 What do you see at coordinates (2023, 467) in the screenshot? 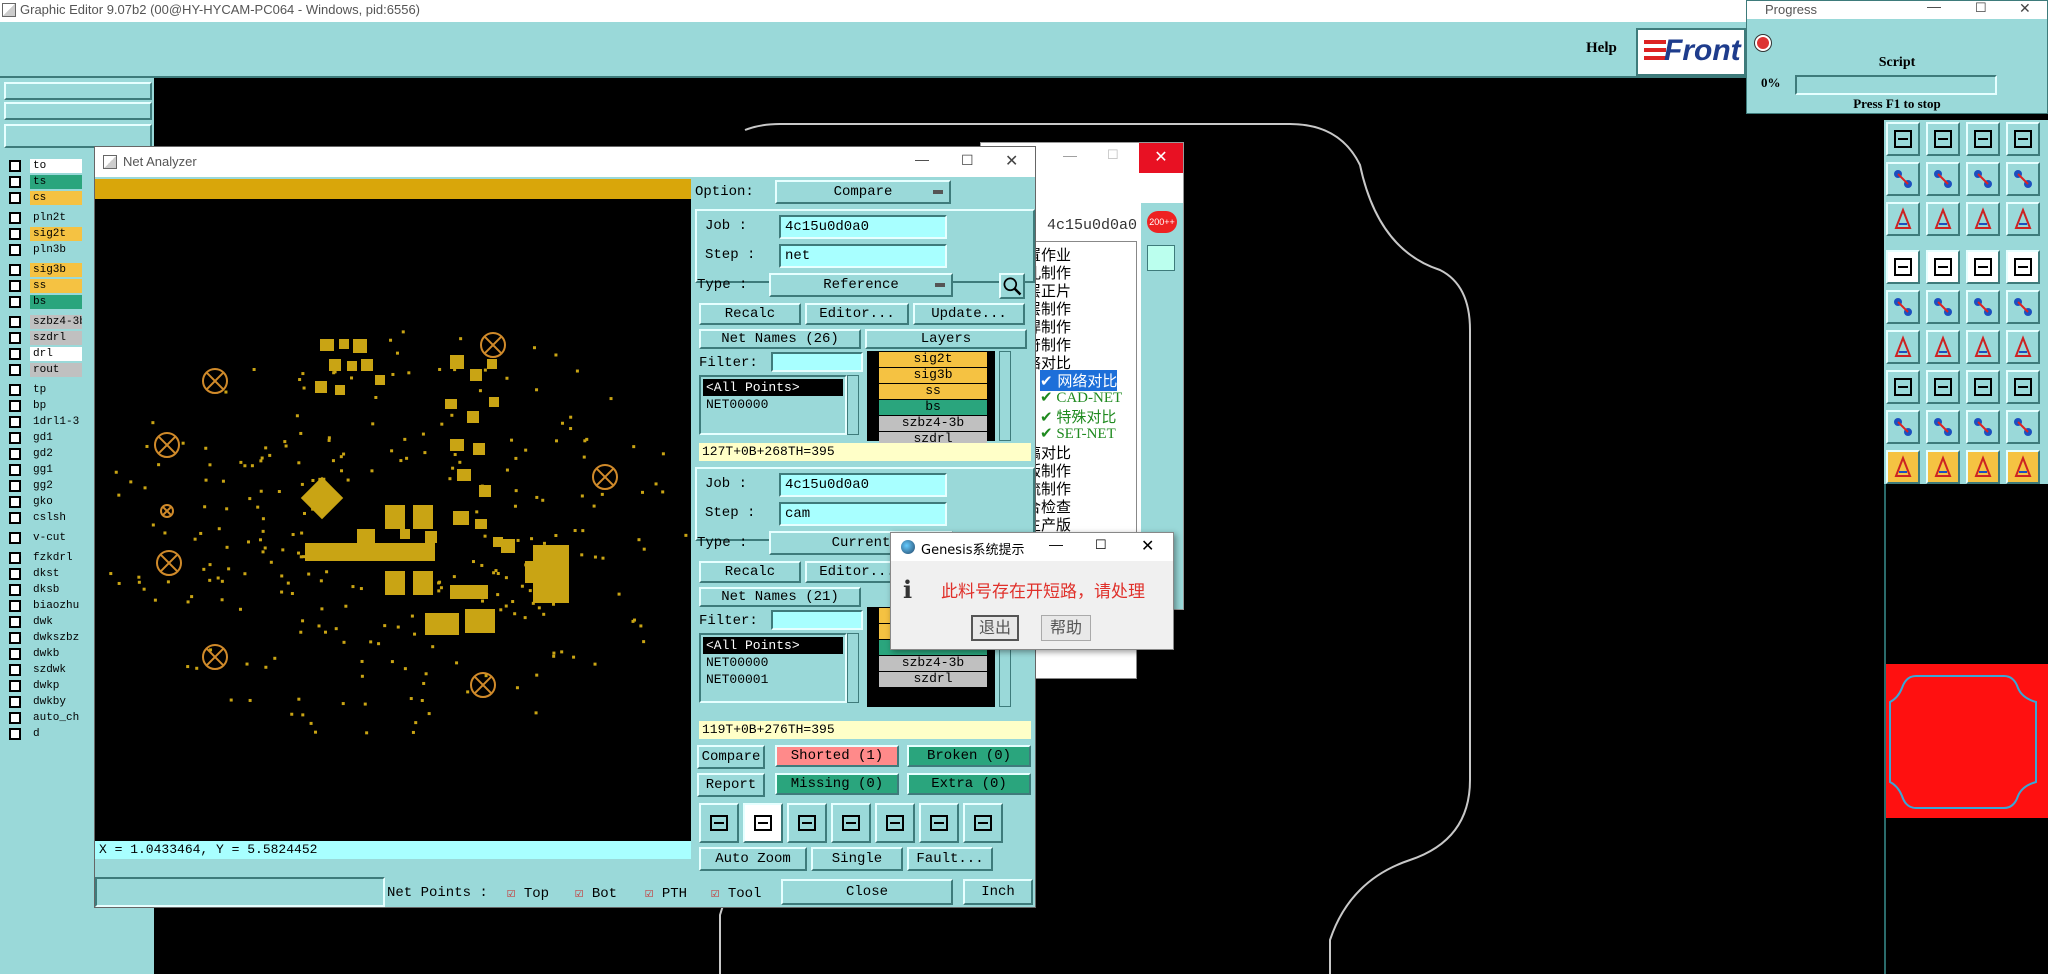
I see `select-d-icon` at bounding box center [2023, 467].